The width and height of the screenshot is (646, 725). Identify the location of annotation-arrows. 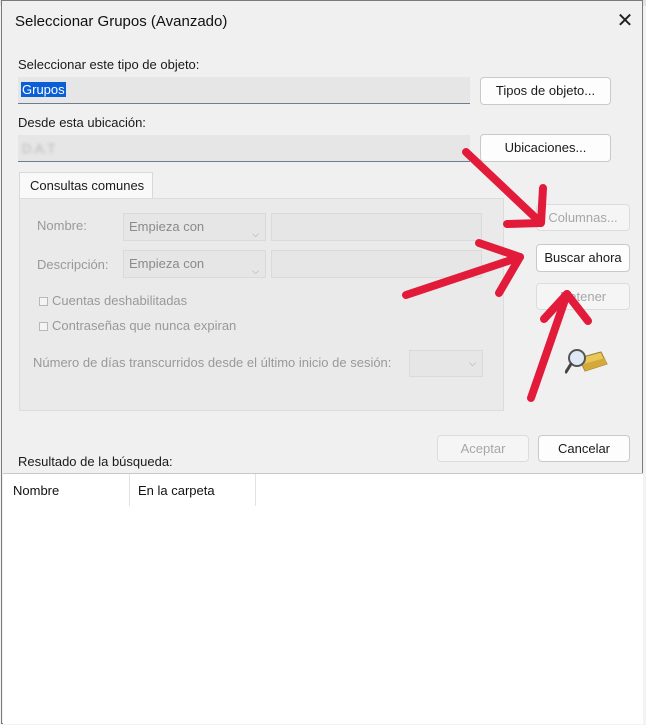
(497, 275).